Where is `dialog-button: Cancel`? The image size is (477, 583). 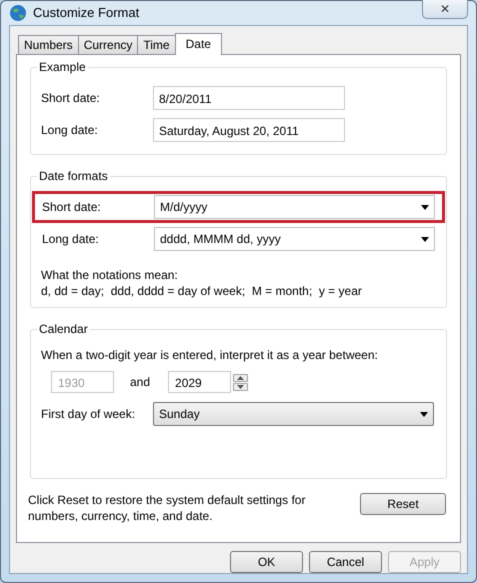
dialog-button: Cancel is located at coordinates (345, 562).